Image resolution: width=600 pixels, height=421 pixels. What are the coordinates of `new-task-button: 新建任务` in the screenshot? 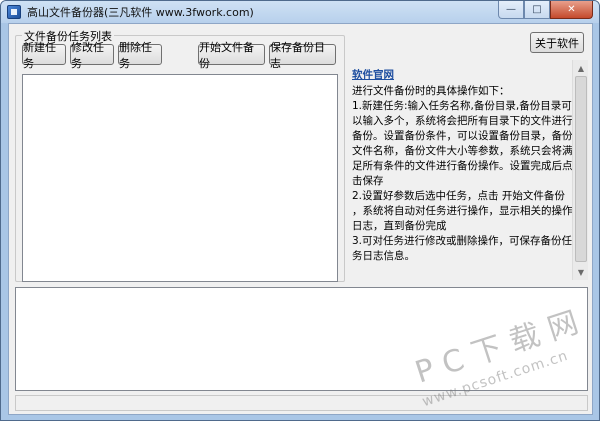 It's located at (44, 55).